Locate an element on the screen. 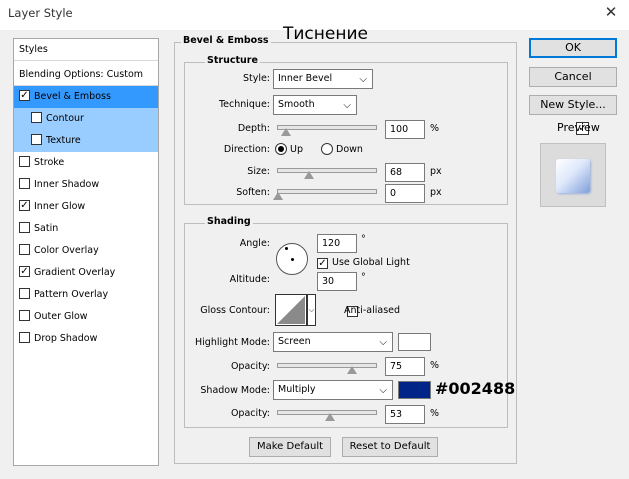  style-item-gradient-overlay: ✓ Gradient Overlay is located at coordinates (86, 273).